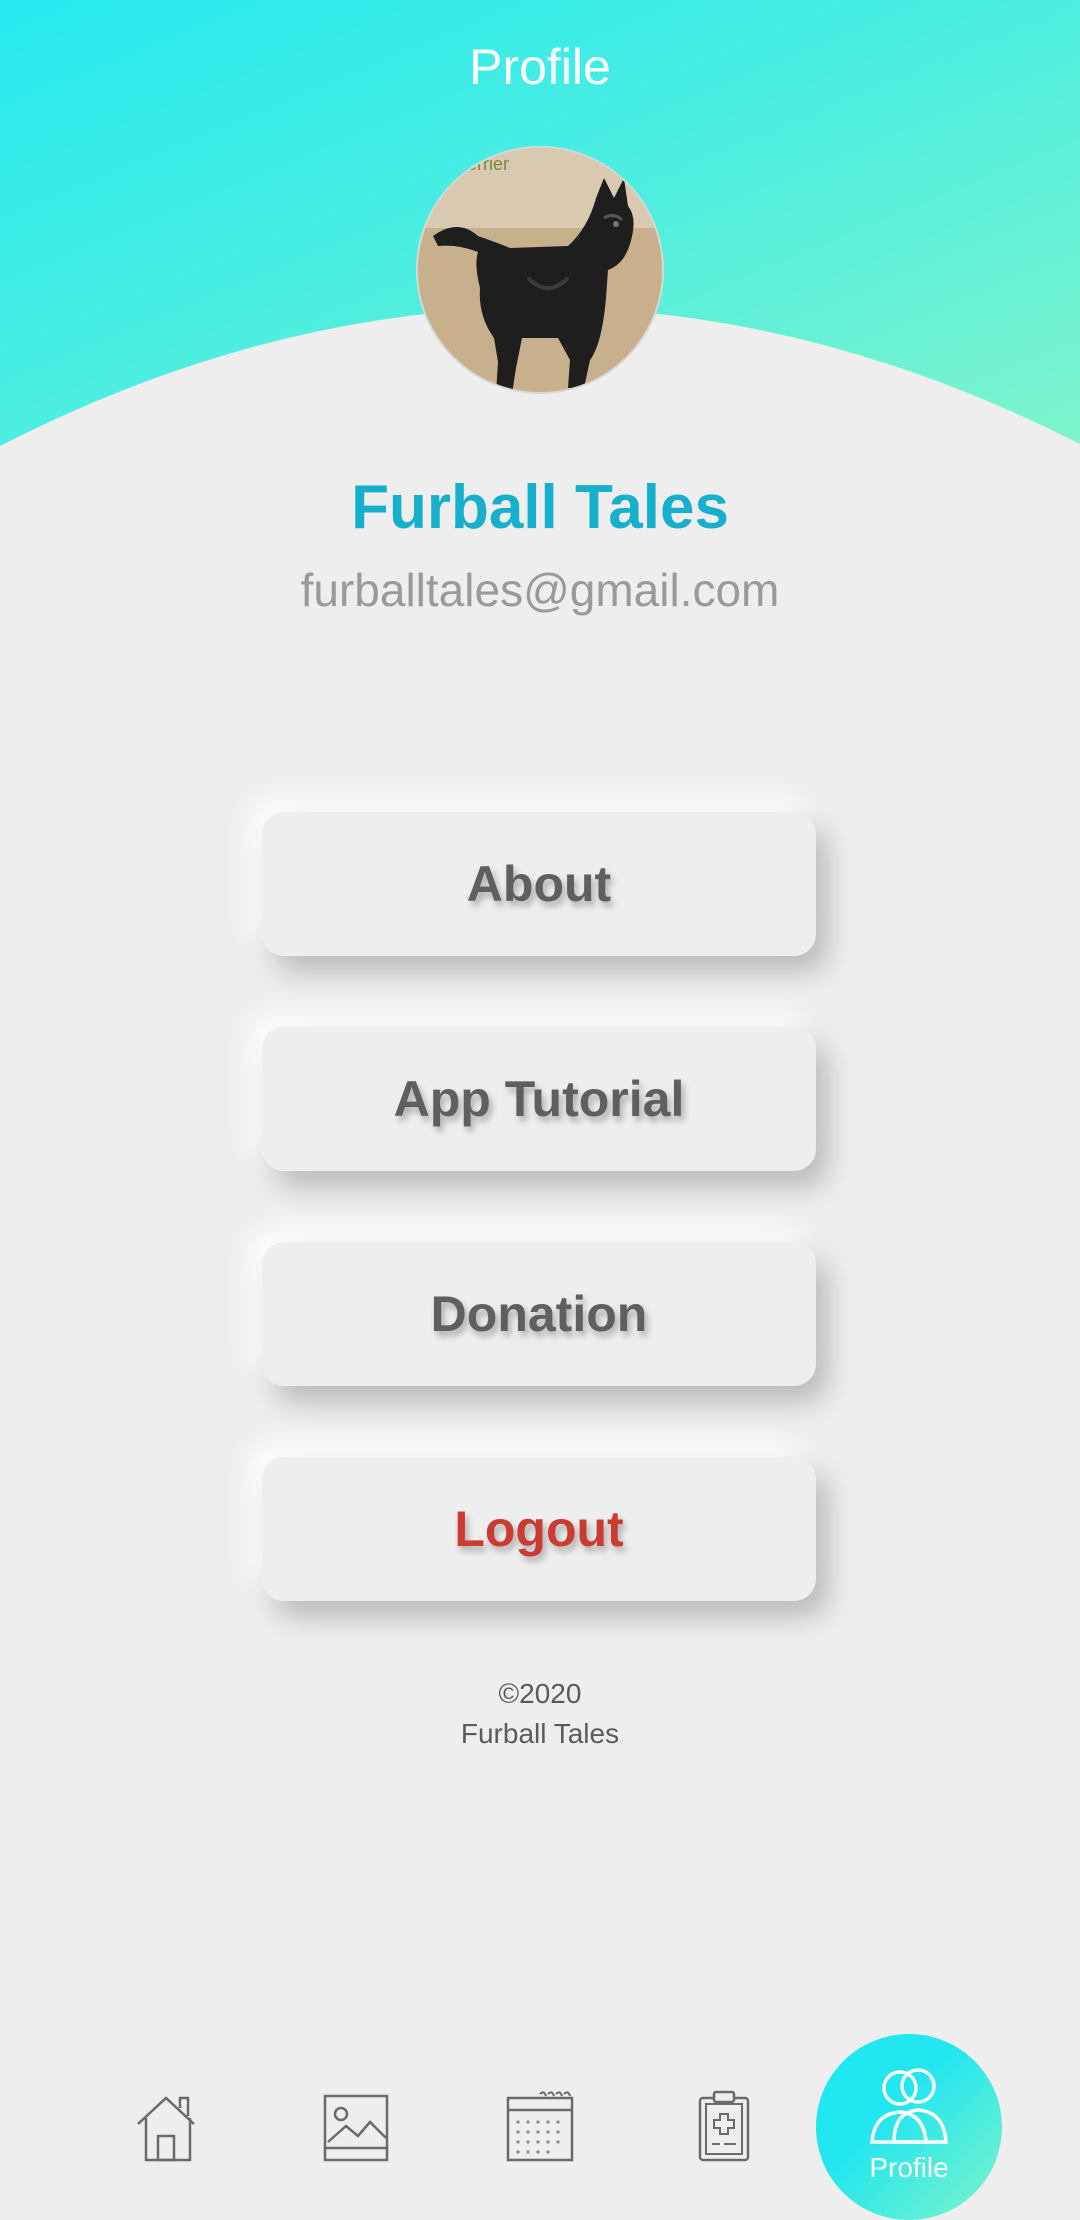 This screenshot has width=1080, height=2220. Describe the element at coordinates (909, 2106) in the screenshot. I see `profile-icon` at that location.